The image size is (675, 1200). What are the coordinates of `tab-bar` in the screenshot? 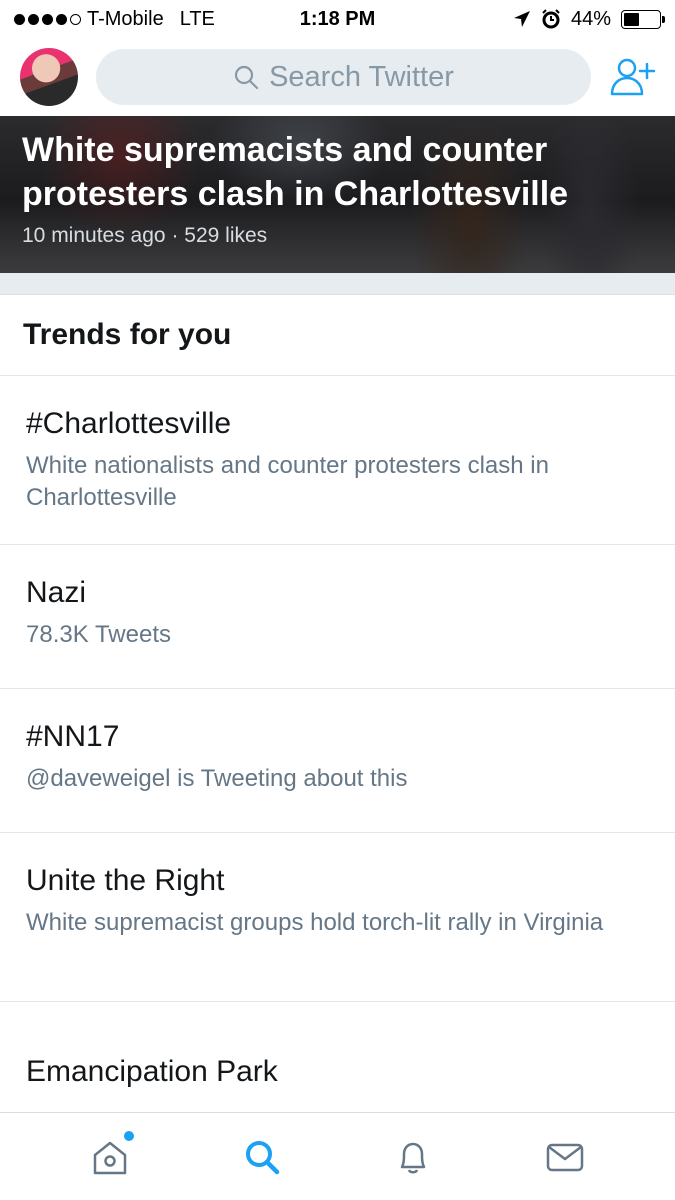 It's located at (337, 1156).